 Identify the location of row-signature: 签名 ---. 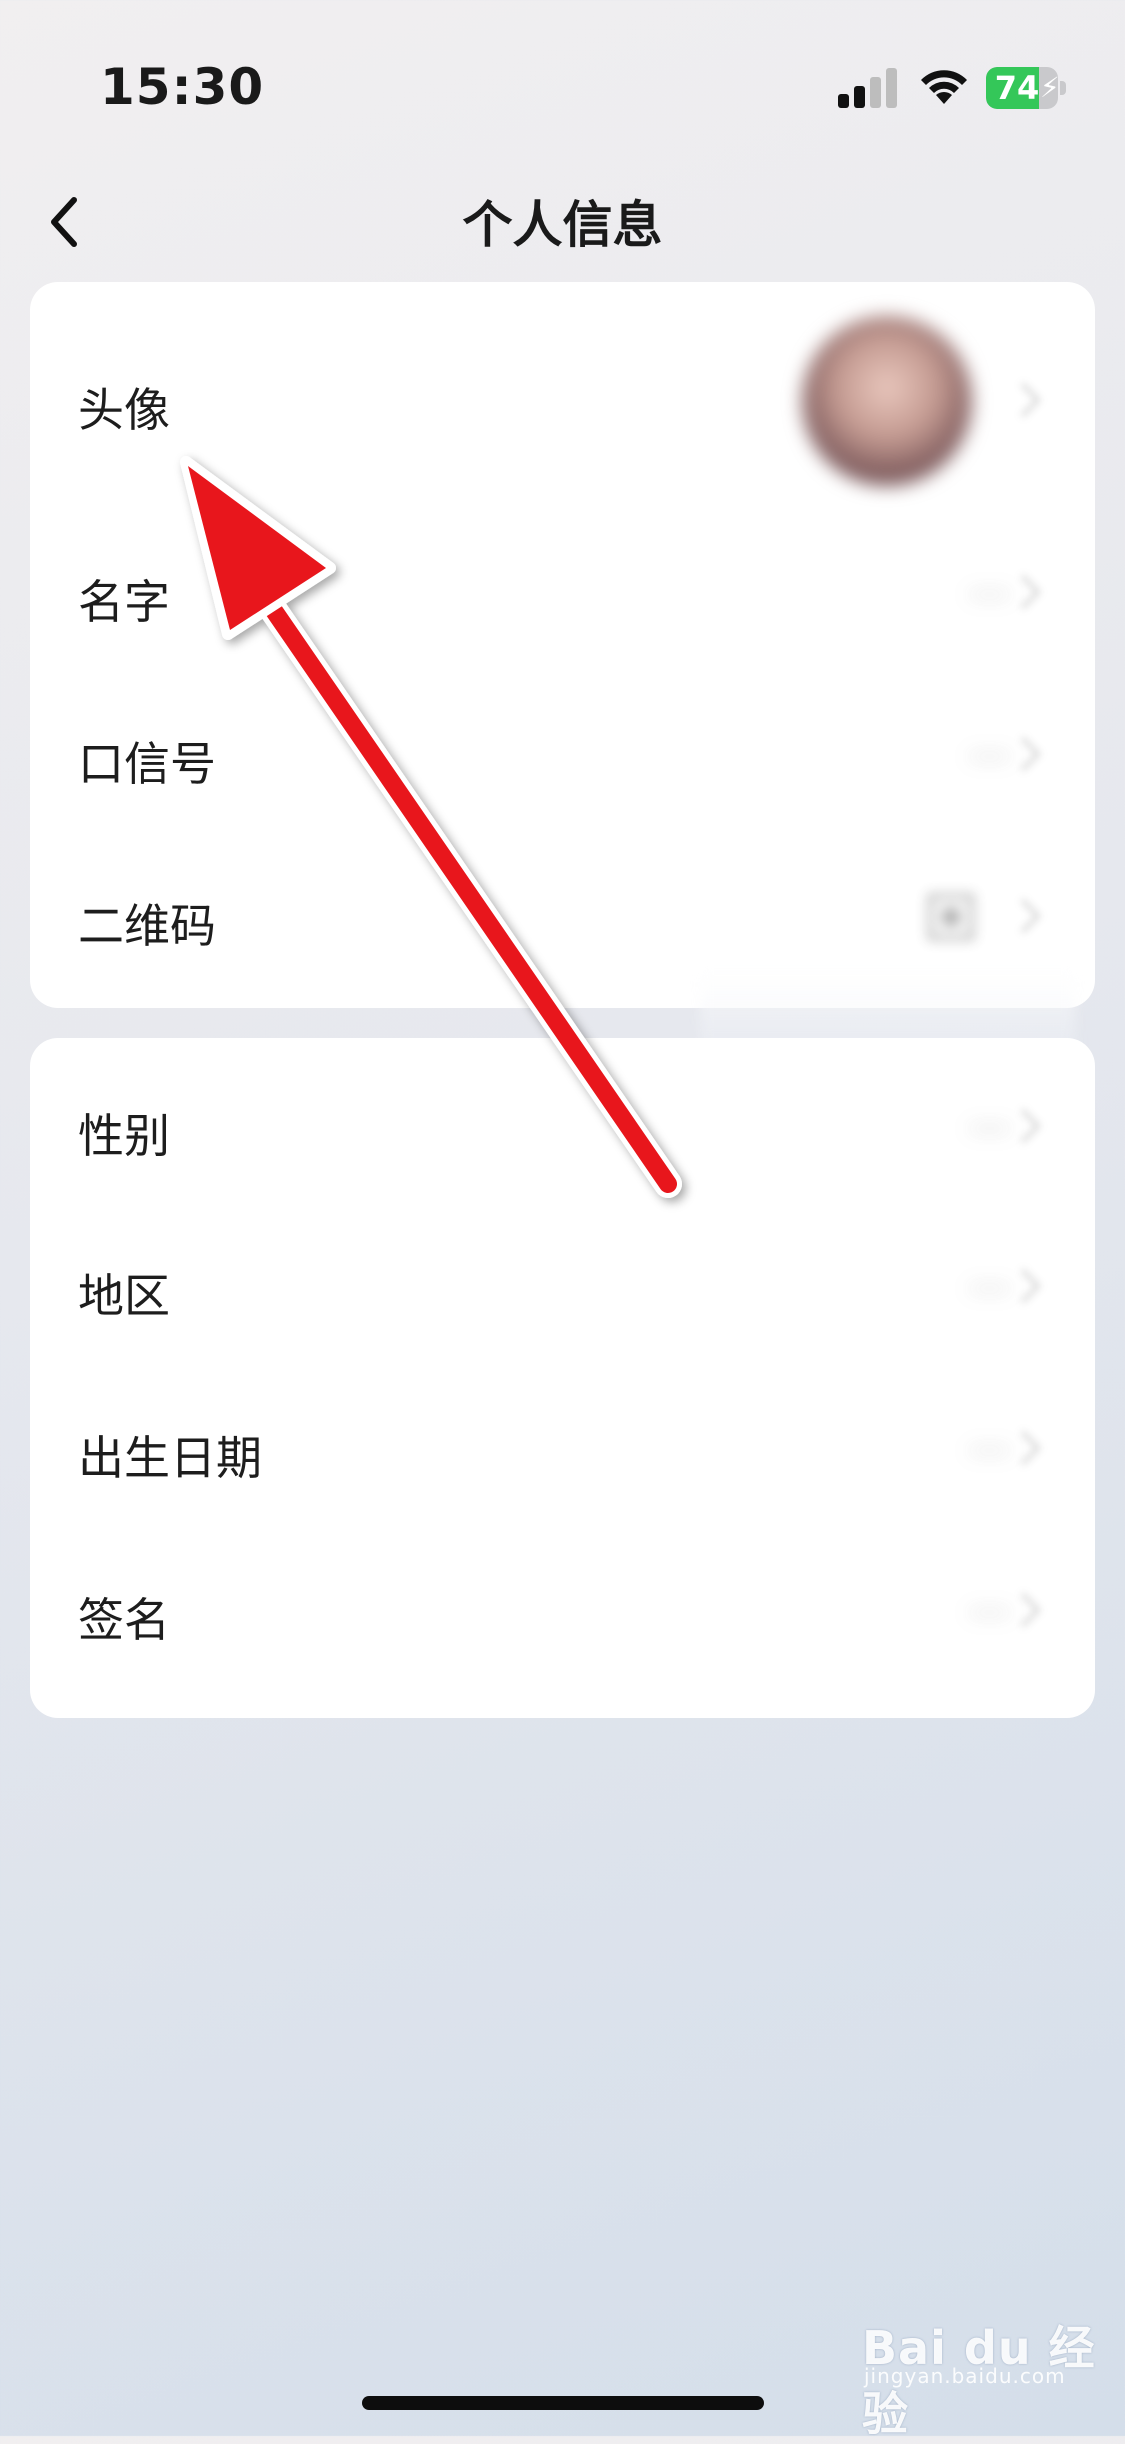
(562, 1625).